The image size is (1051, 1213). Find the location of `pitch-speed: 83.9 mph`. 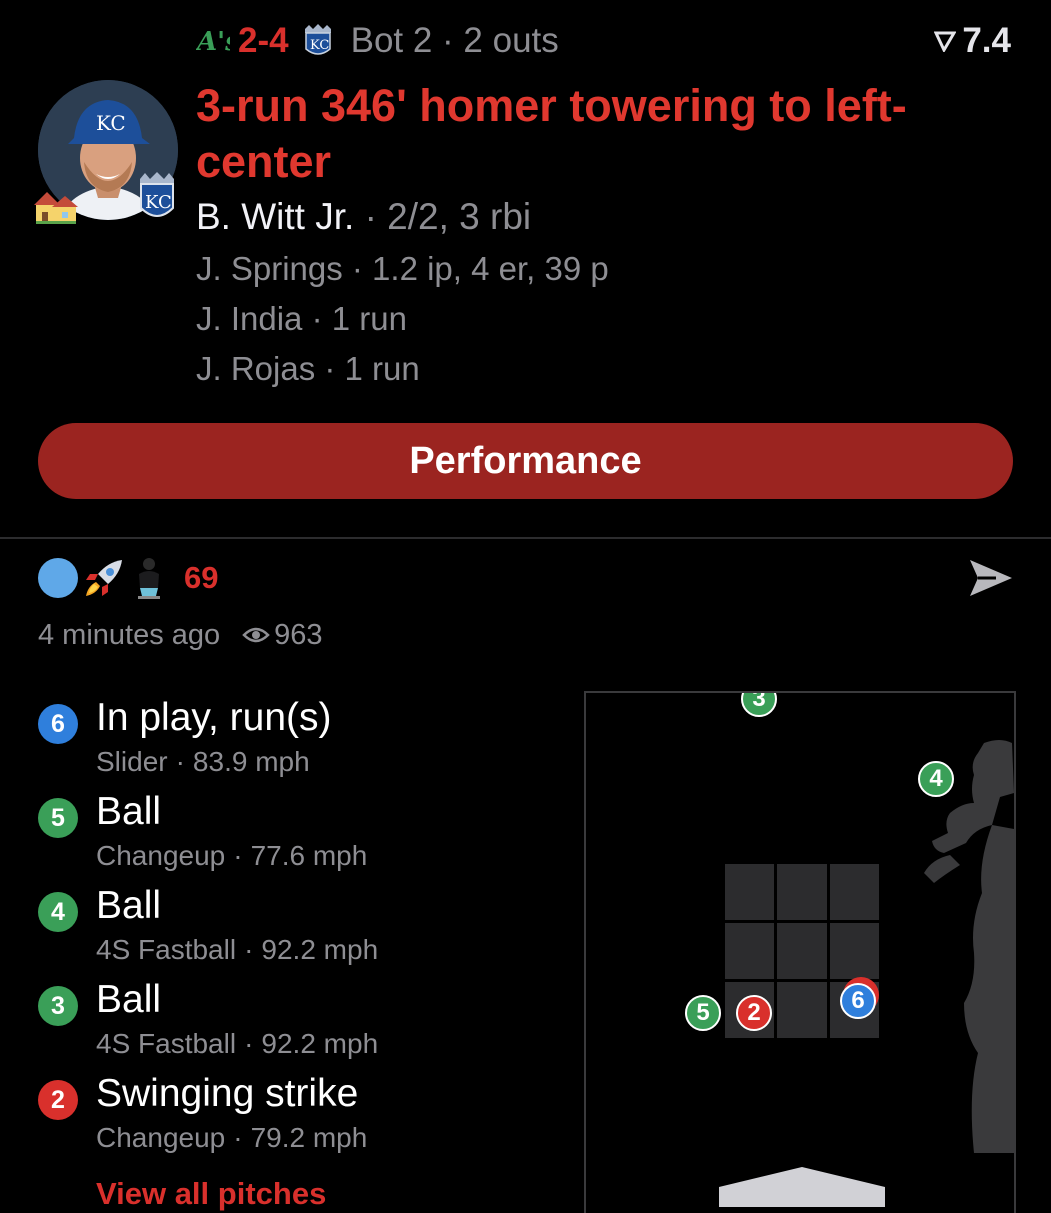

pitch-speed: 83.9 mph is located at coordinates (251, 761).